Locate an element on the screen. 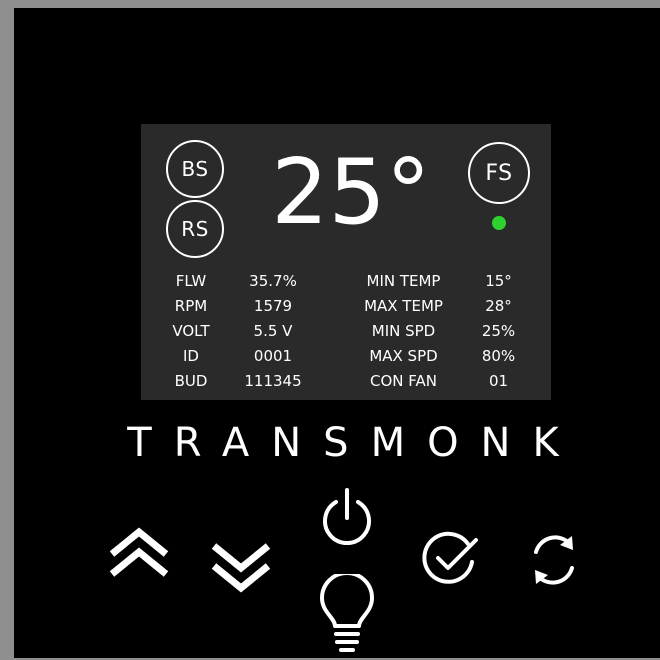 This screenshot has width=660, height=660. stat-value-flw: 35.7% is located at coordinates (273, 281).